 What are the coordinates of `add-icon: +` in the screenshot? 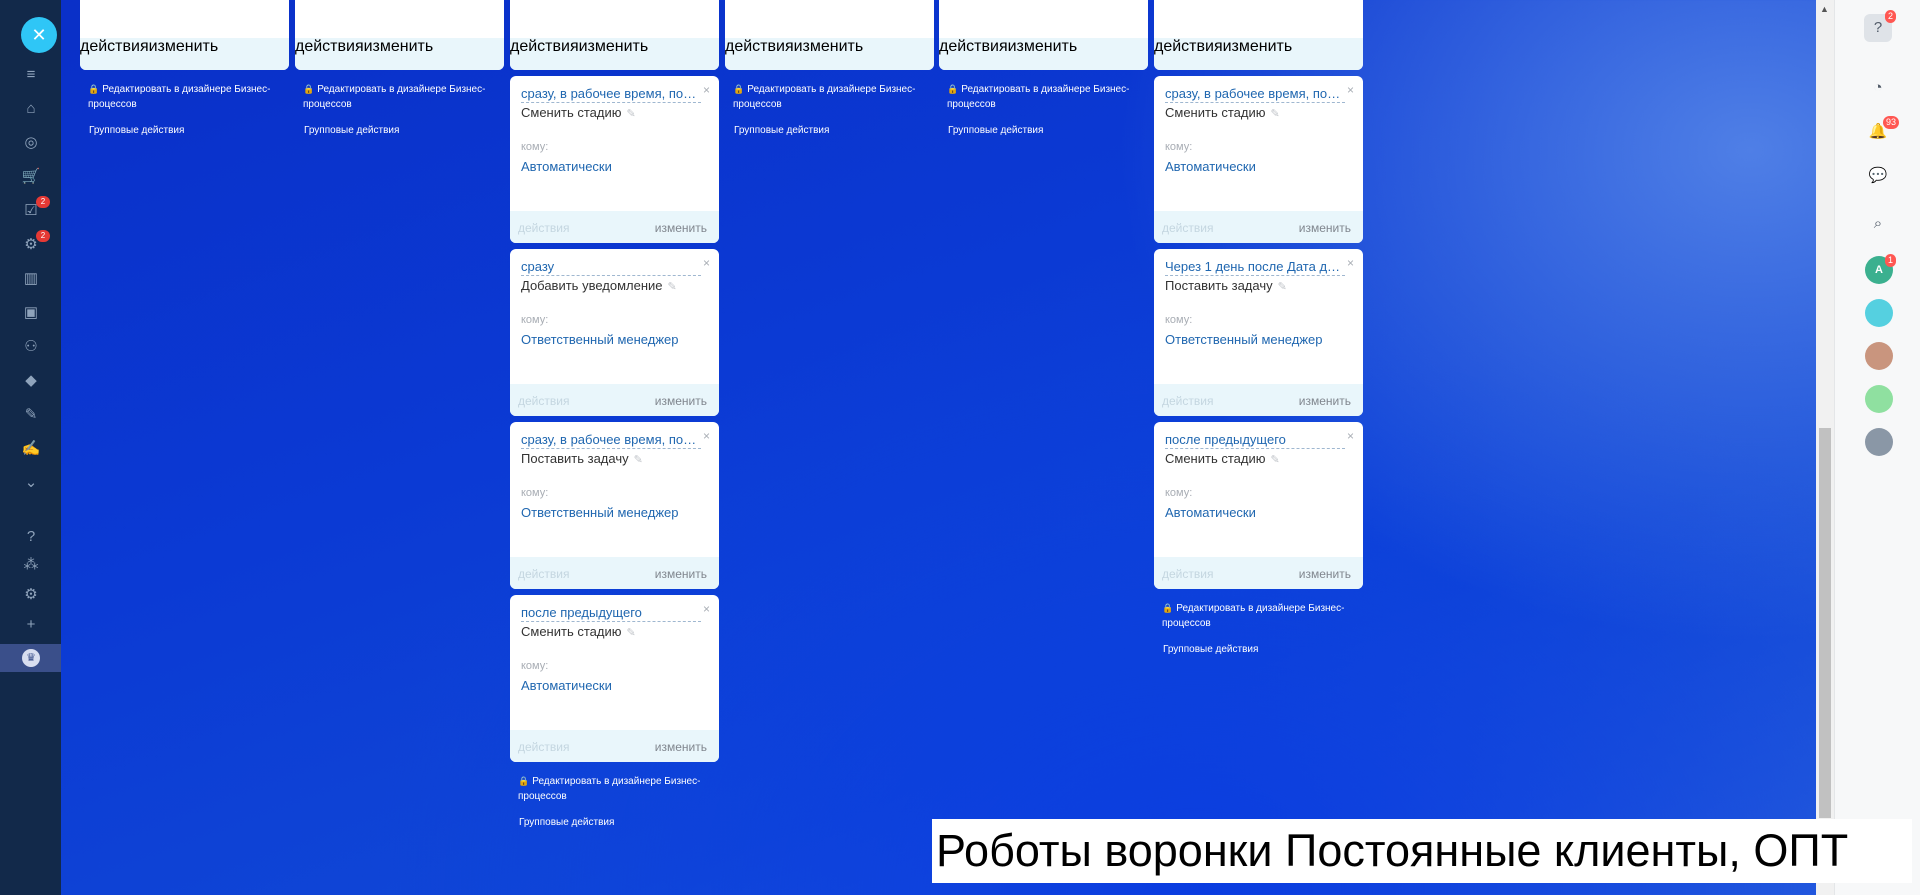 It's located at (31, 625).